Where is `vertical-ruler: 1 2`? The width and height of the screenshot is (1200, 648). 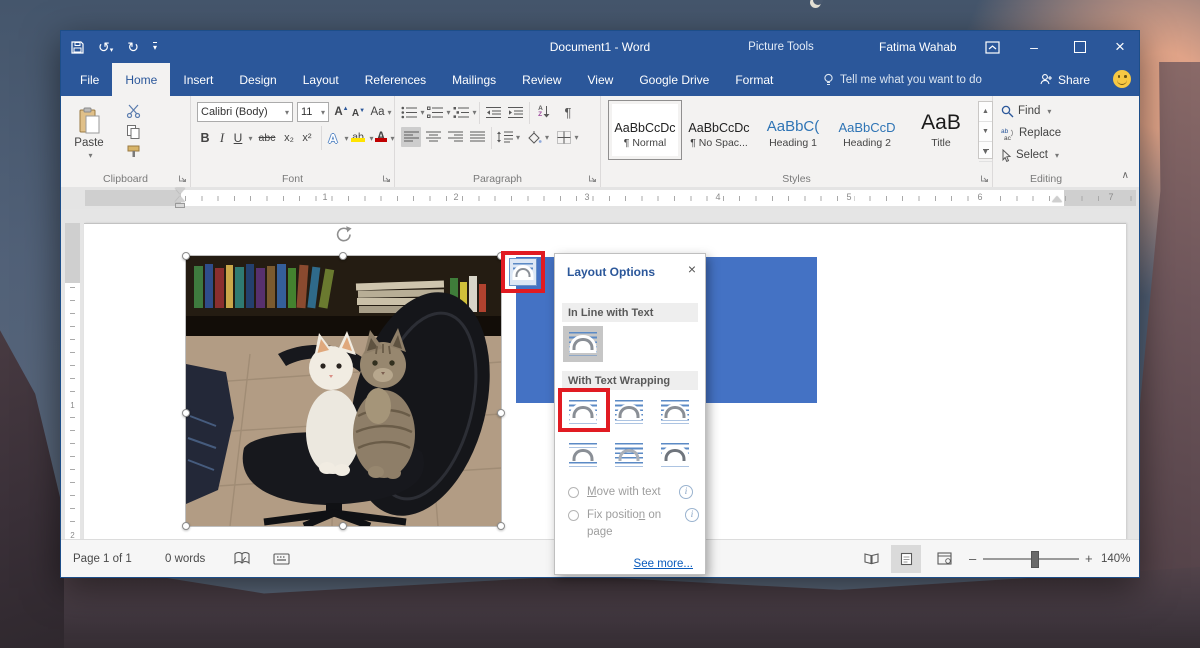 vertical-ruler: 1 2 is located at coordinates (72, 382).